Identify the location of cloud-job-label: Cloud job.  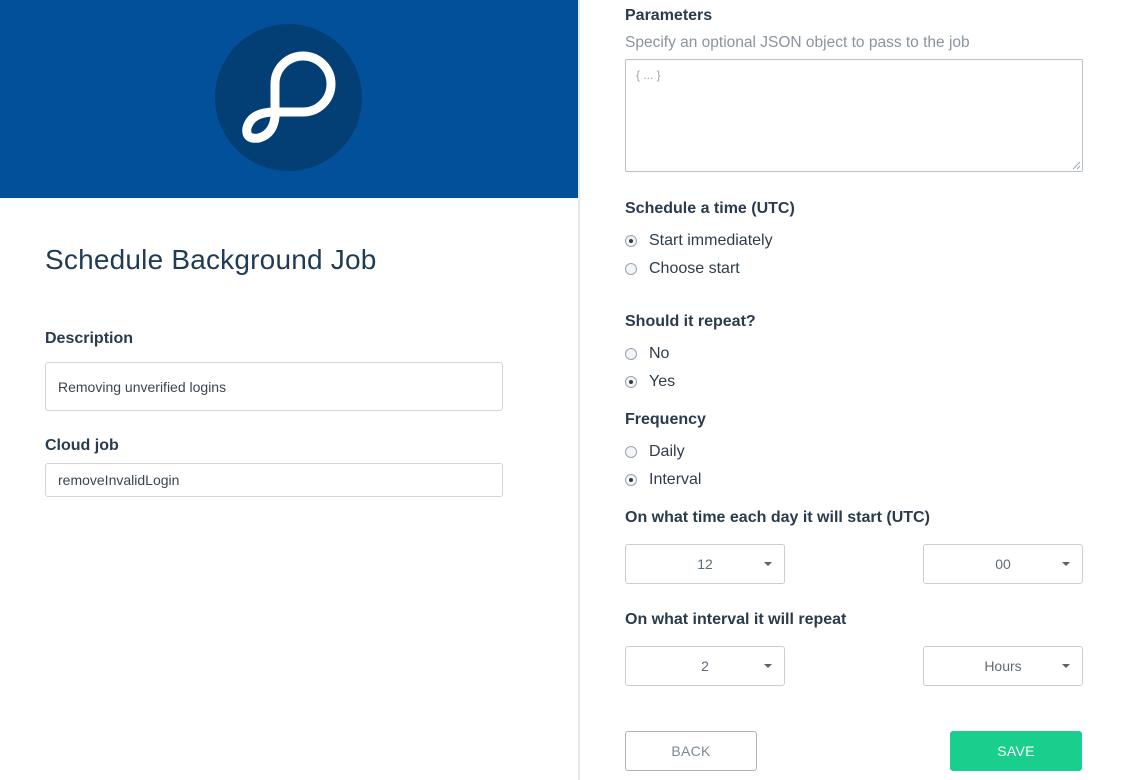
(82, 445).